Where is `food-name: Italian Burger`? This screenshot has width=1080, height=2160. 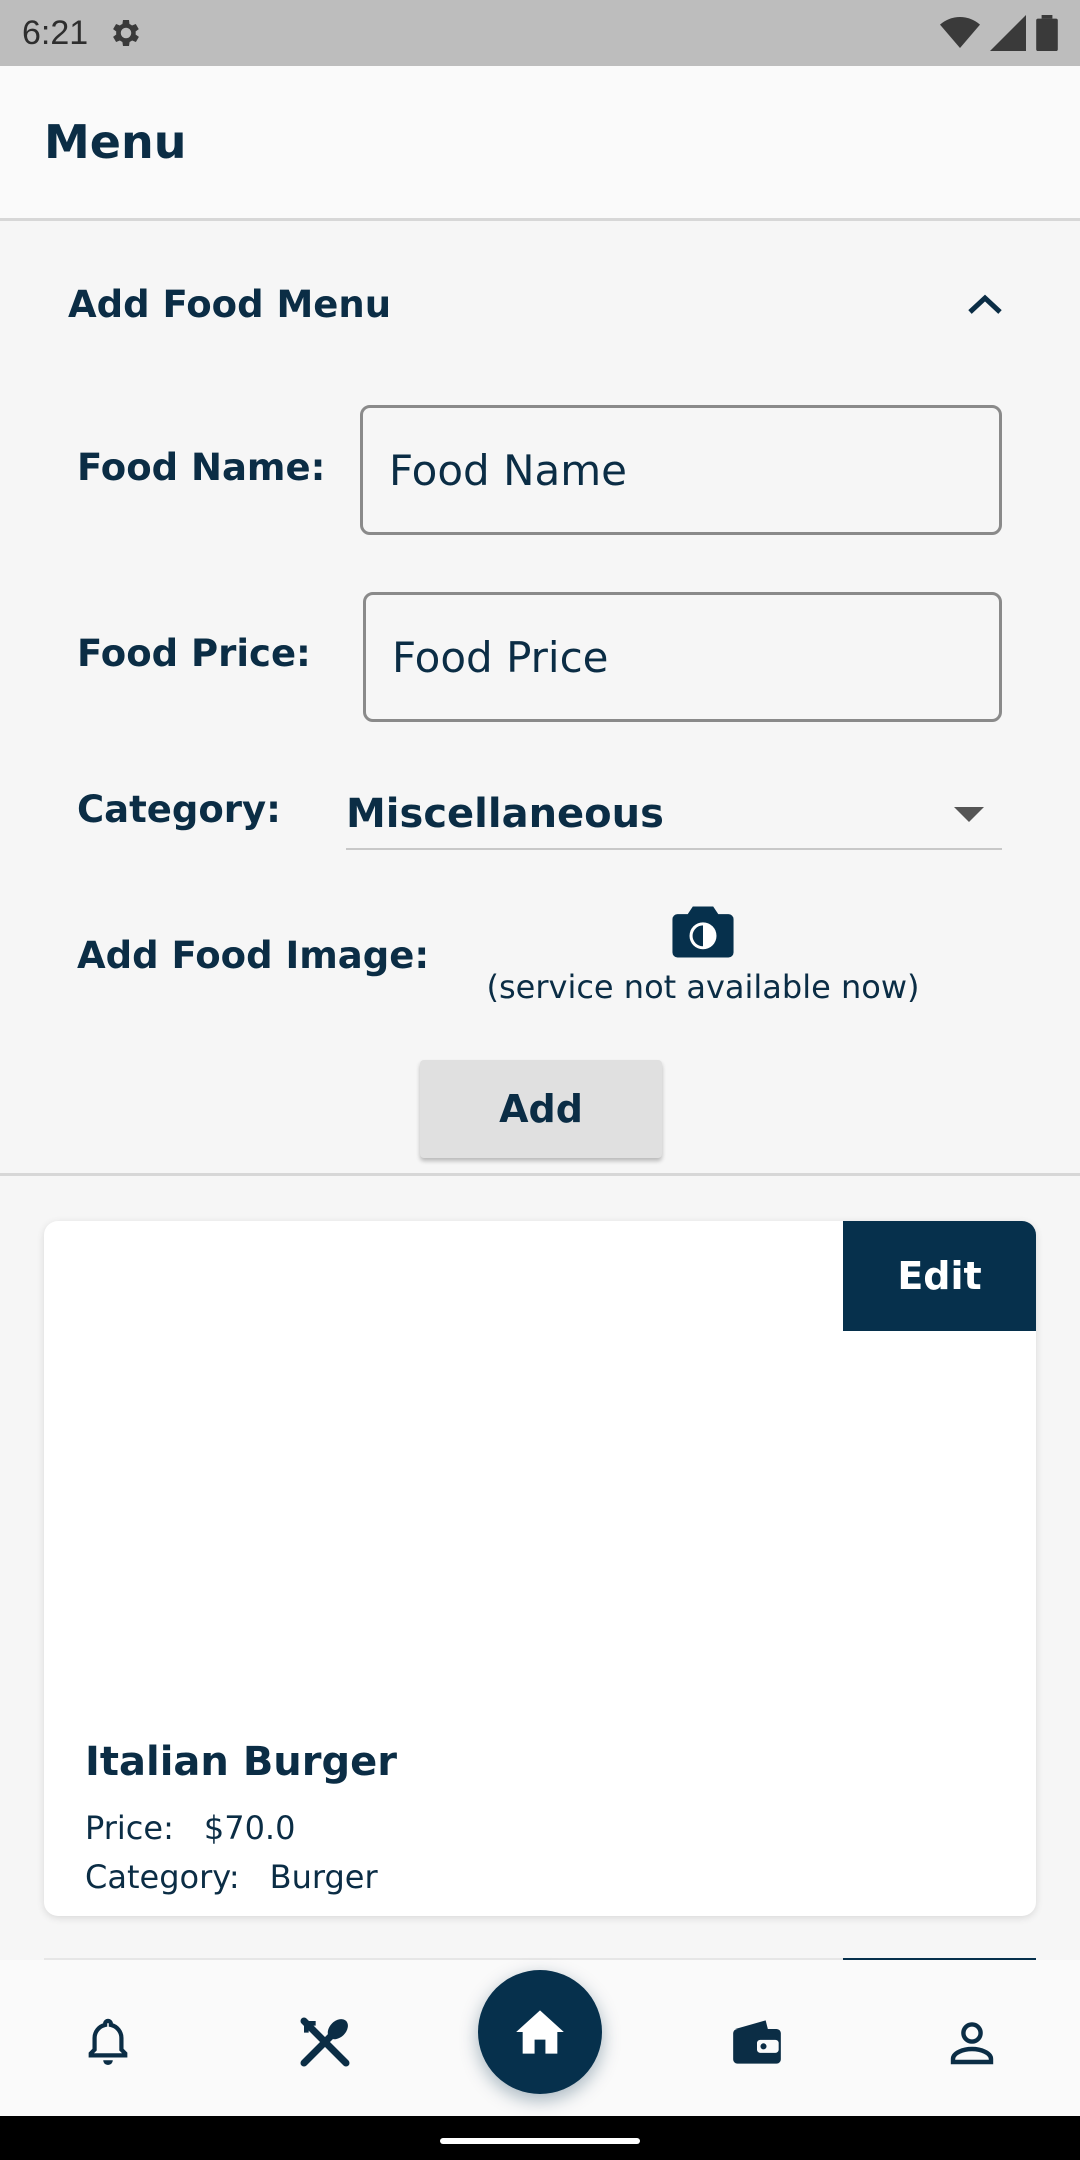 food-name: Italian Burger is located at coordinates (241, 1762).